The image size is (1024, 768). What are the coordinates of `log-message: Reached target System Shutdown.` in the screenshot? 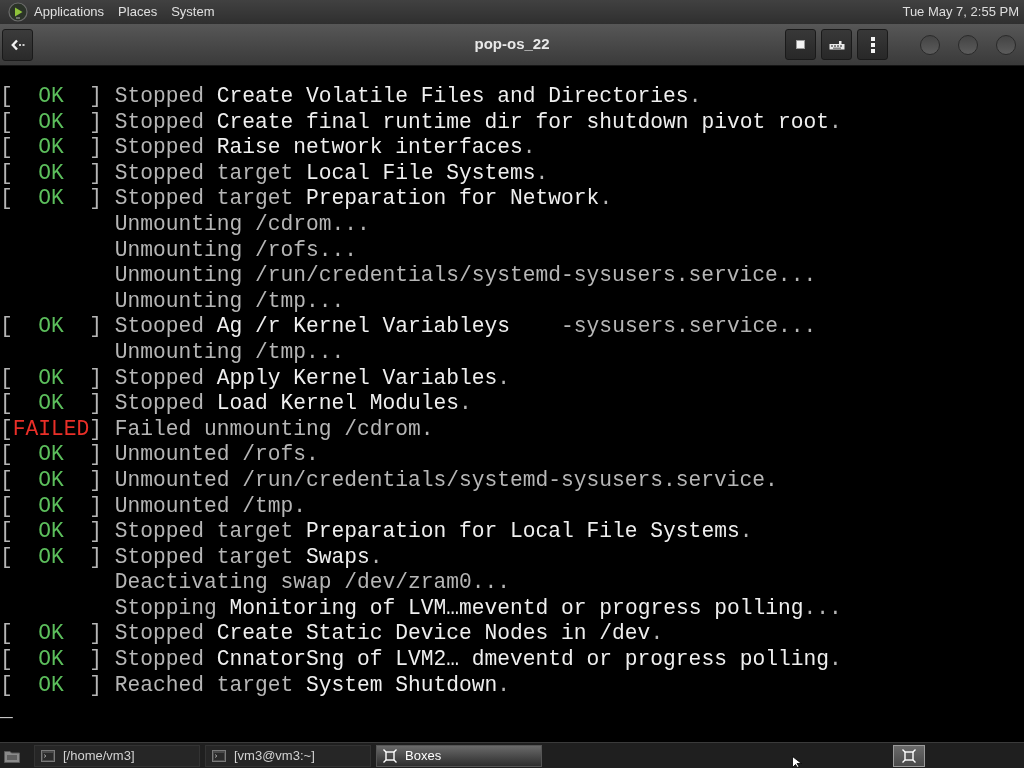 It's located at (312, 685).